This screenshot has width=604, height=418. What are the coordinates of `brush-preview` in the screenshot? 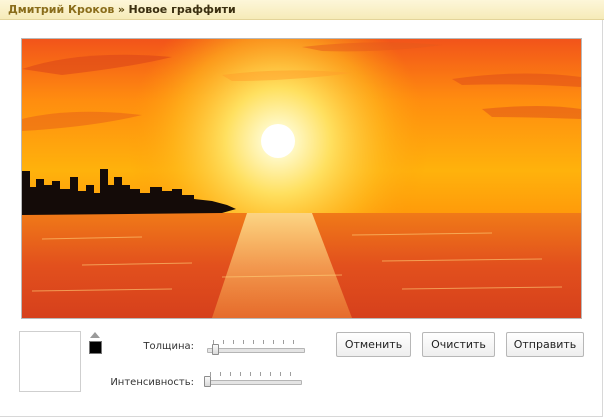 It's located at (50, 361).